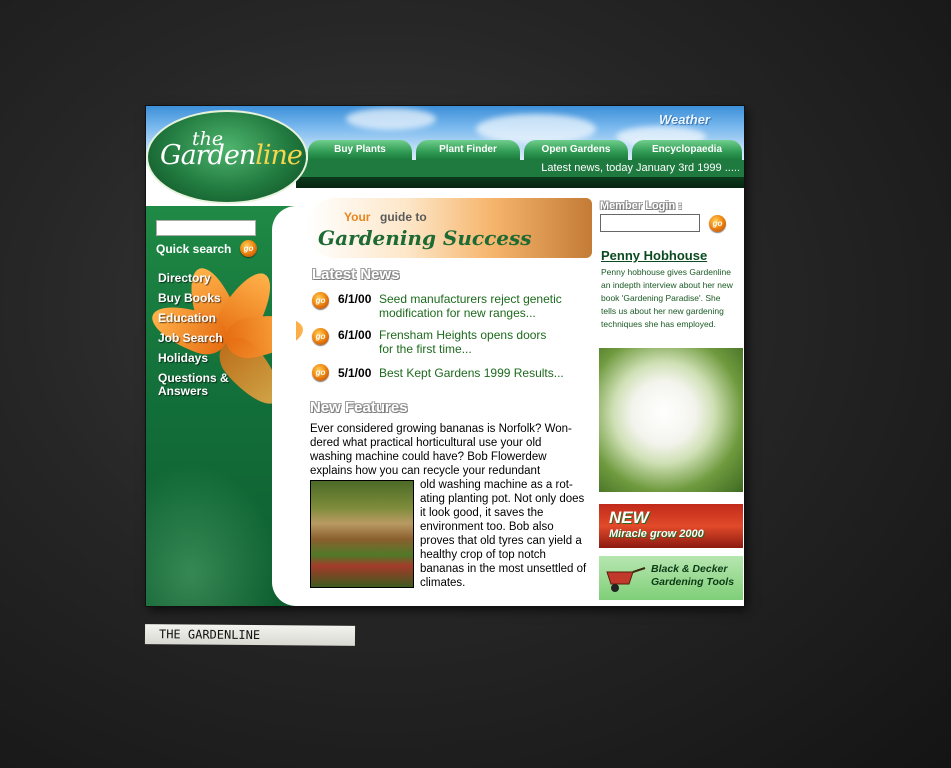  I want to click on header-divider, so click(520, 182).